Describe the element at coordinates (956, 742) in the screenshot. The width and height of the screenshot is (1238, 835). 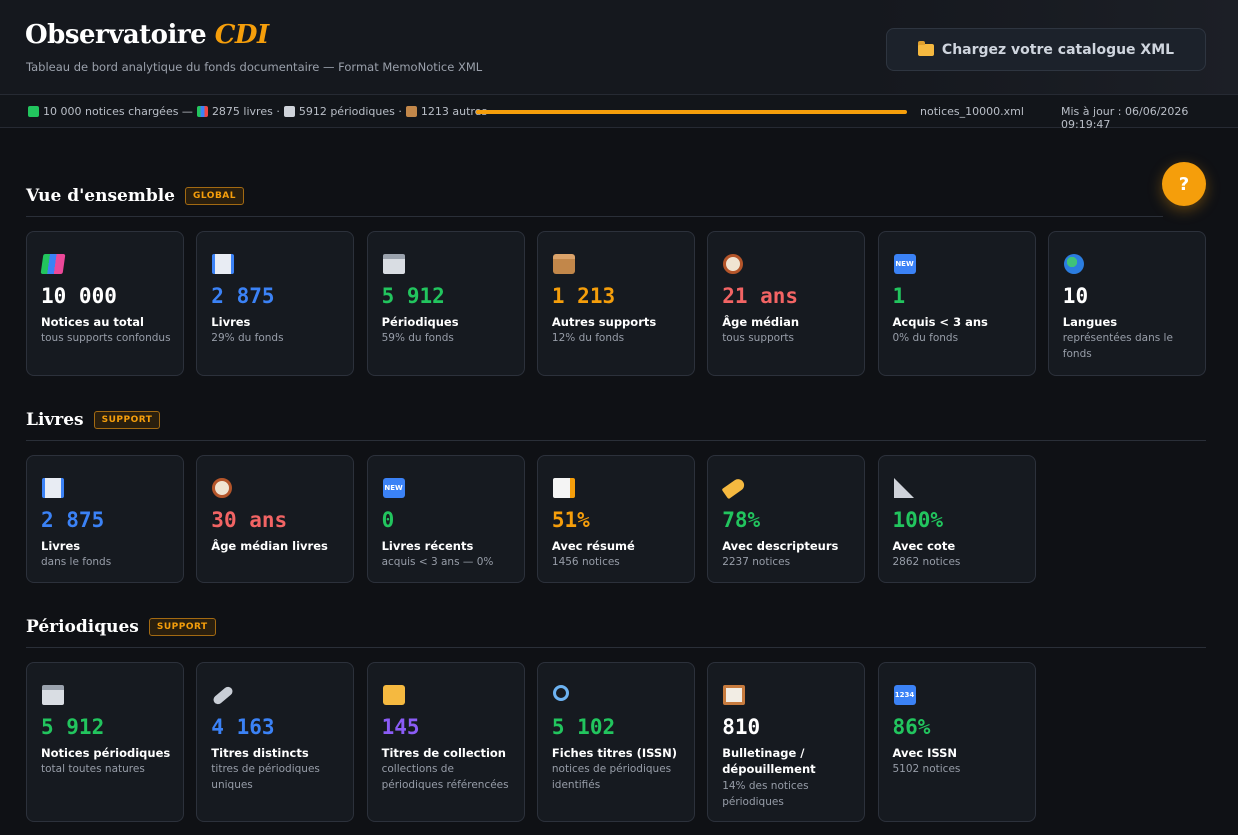
I see `stat-card: 1234 86% Avec ISSN 5102 notices` at that location.